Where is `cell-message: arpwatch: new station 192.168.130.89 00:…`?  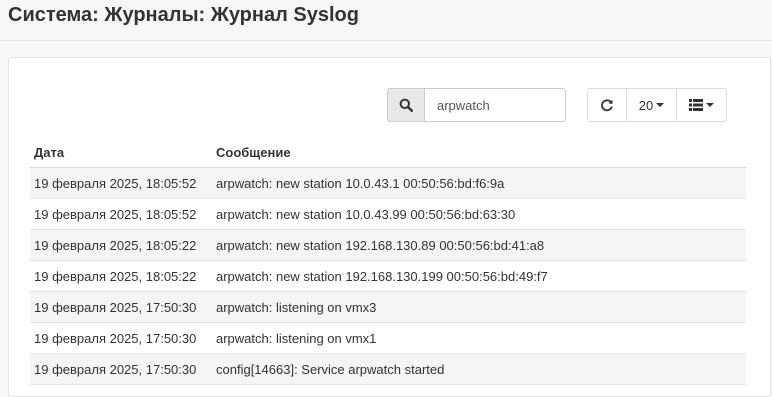
cell-message: arpwatch: new station 192.168.130.89 00:… is located at coordinates (479, 245).